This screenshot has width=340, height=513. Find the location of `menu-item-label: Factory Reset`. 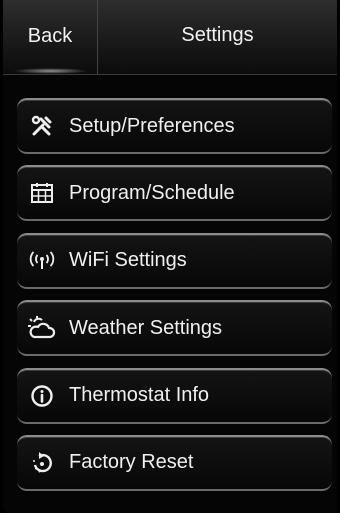

menu-item-label: Factory Reset is located at coordinates (131, 462).